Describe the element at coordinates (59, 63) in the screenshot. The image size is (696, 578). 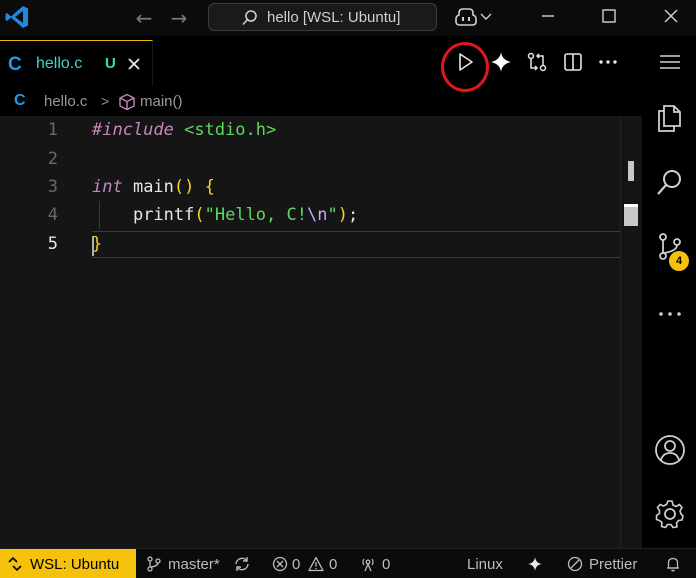
I see `tab-label: hello.c` at that location.